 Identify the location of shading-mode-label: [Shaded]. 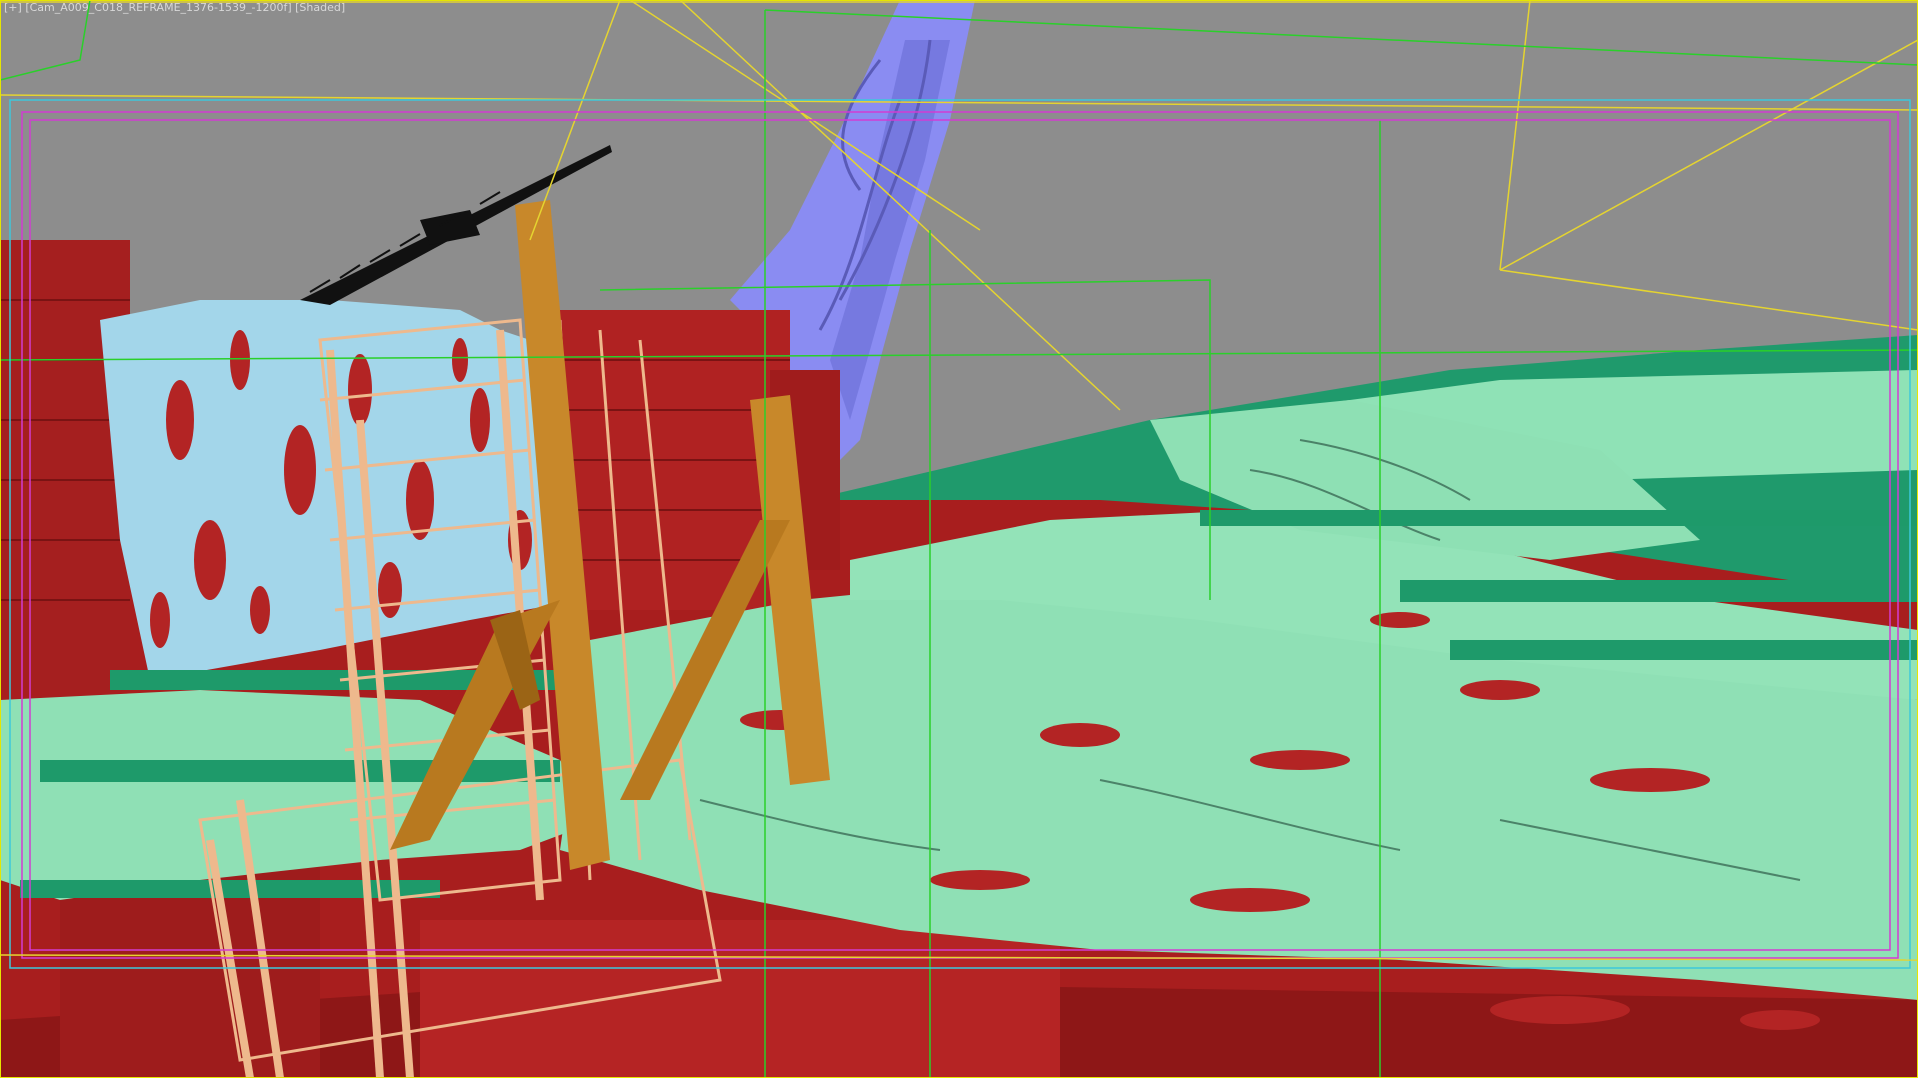
(320, 7).